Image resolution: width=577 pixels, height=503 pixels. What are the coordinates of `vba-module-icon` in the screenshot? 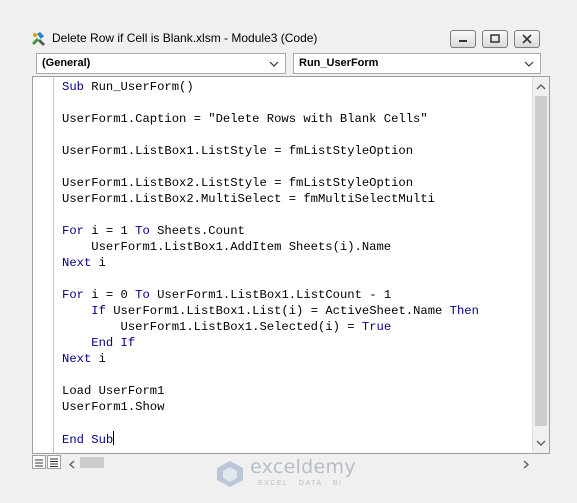 It's located at (39, 39).